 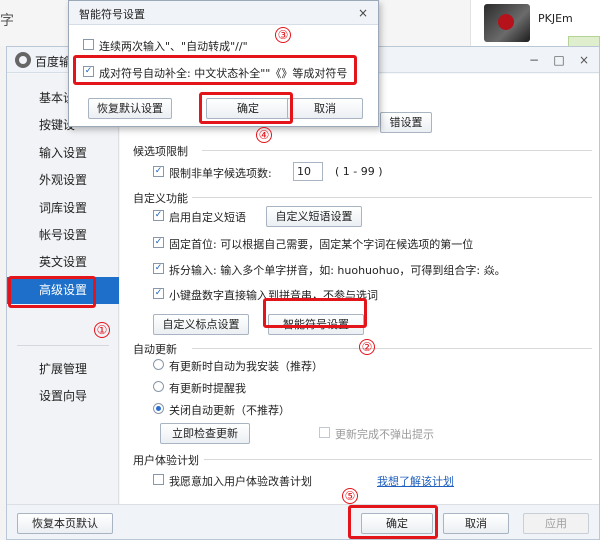 I want to click on cancel-button: 取消, so click(x=476, y=523).